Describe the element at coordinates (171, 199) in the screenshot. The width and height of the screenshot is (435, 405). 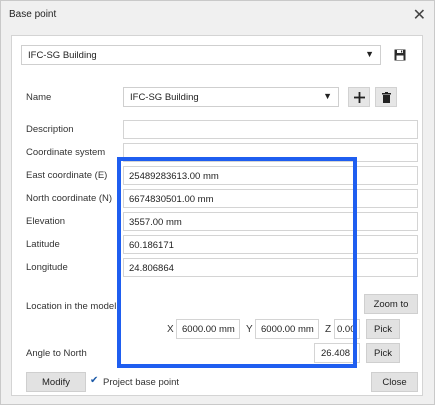
I see `north-coordinate-value: 6674830501.00 mm` at that location.